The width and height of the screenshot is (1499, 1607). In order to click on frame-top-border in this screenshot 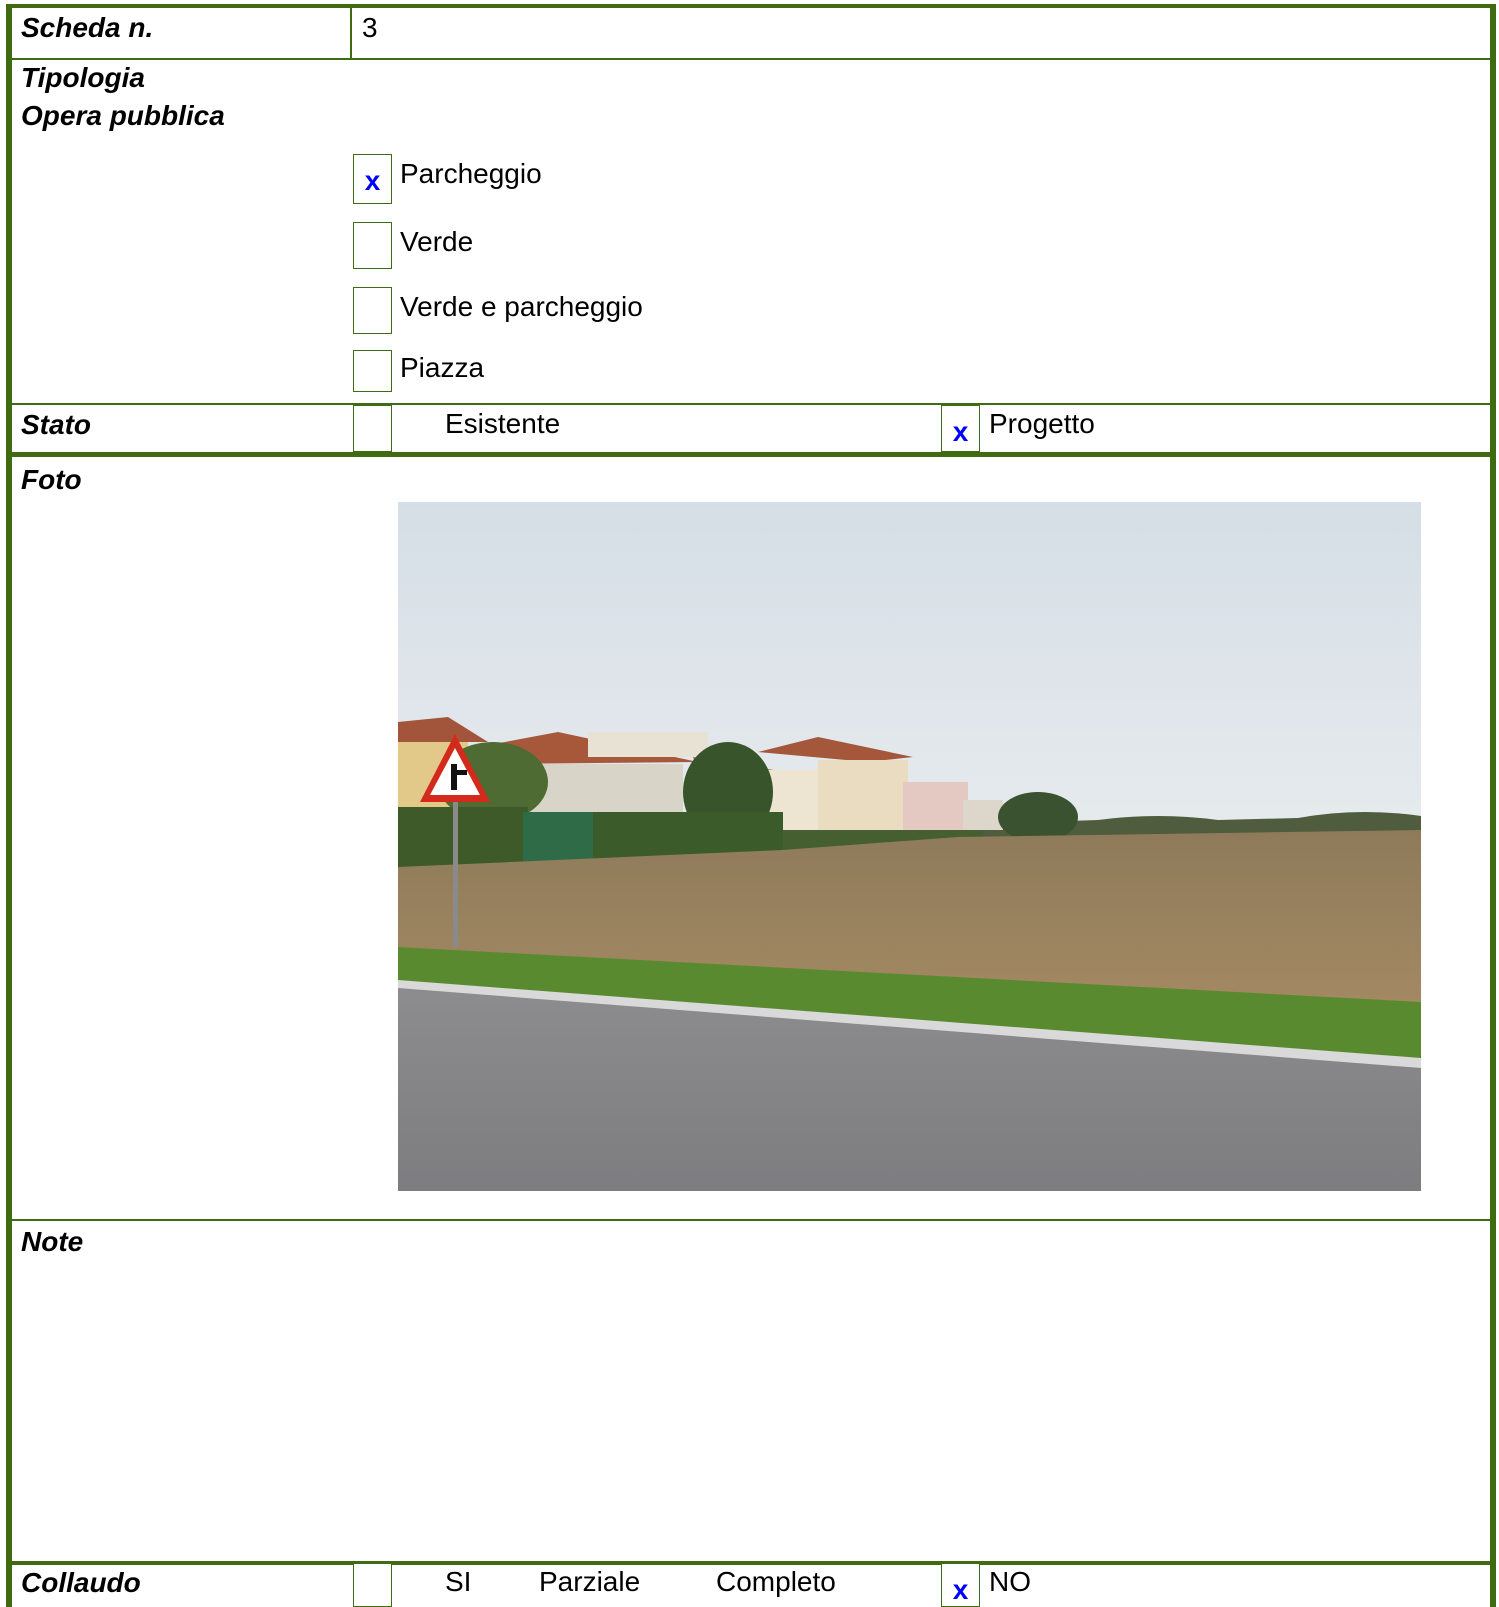, I will do `click(751, 6)`.